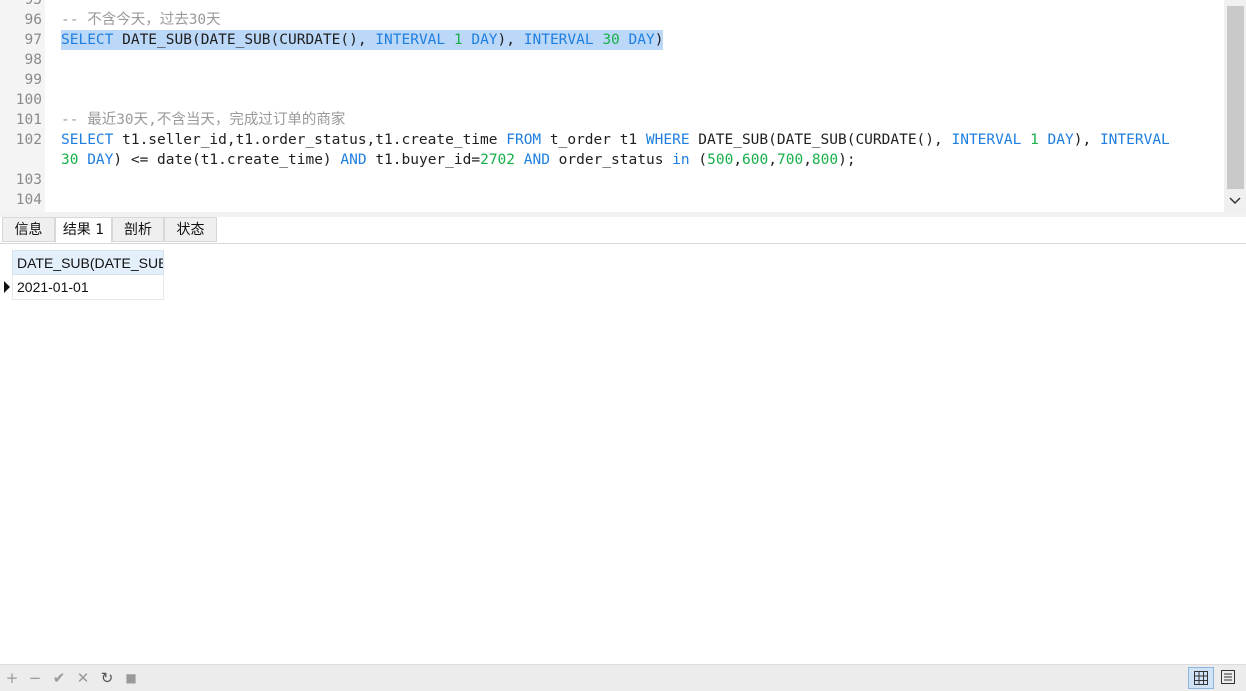 The width and height of the screenshot is (1246, 691). Describe the element at coordinates (1235, 202) in the screenshot. I see `scroll-down-arrow-icon` at that location.